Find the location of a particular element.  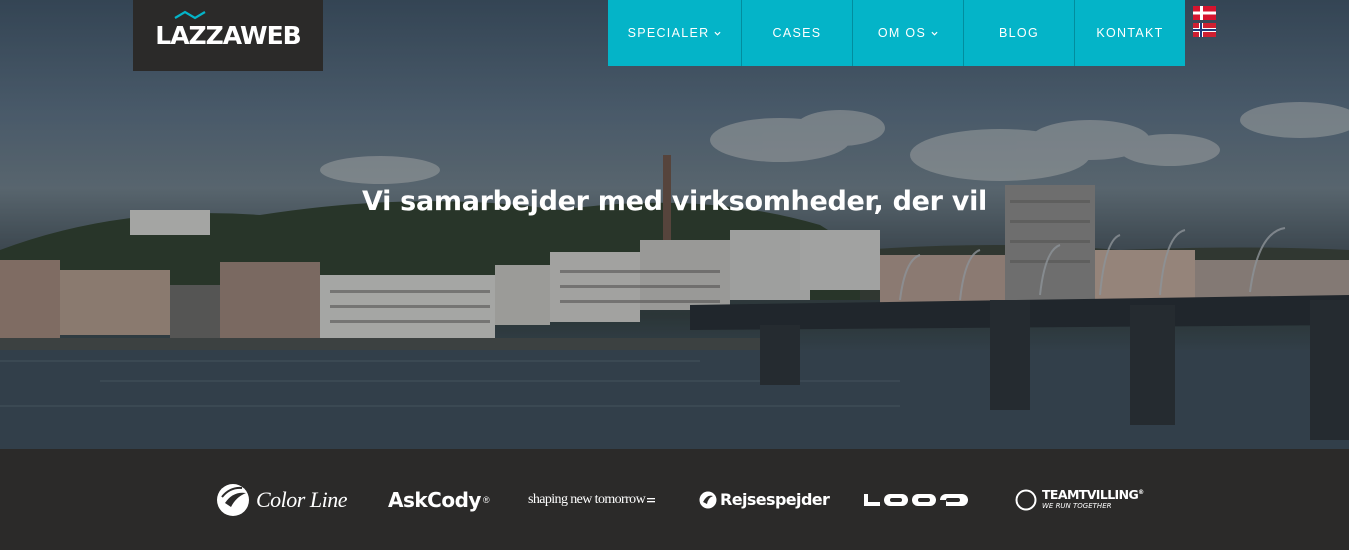

nav-label: BLOG is located at coordinates (1019, 33).